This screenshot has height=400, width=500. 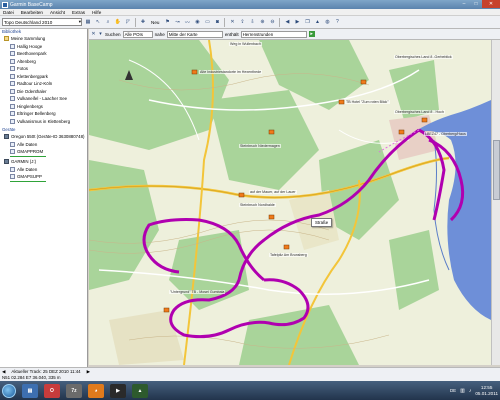 I want to click on dataset-select: Topo Deutschland 2010 ▾, so click(x=42, y=22).